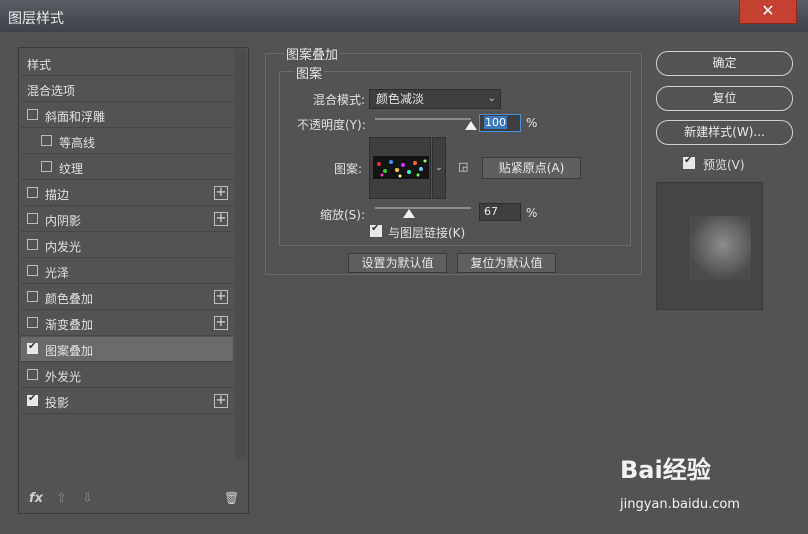  What do you see at coordinates (75, 117) in the screenshot?
I see `style-item-label: 斜面和浮雕` at bounding box center [75, 117].